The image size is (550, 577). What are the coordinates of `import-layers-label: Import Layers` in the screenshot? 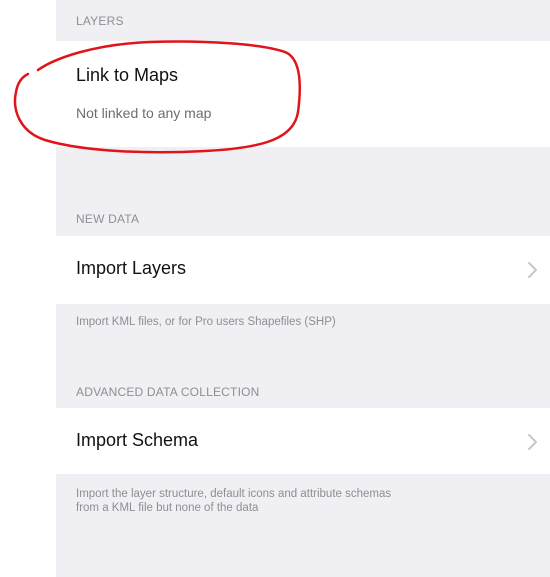 It's located at (131, 268).